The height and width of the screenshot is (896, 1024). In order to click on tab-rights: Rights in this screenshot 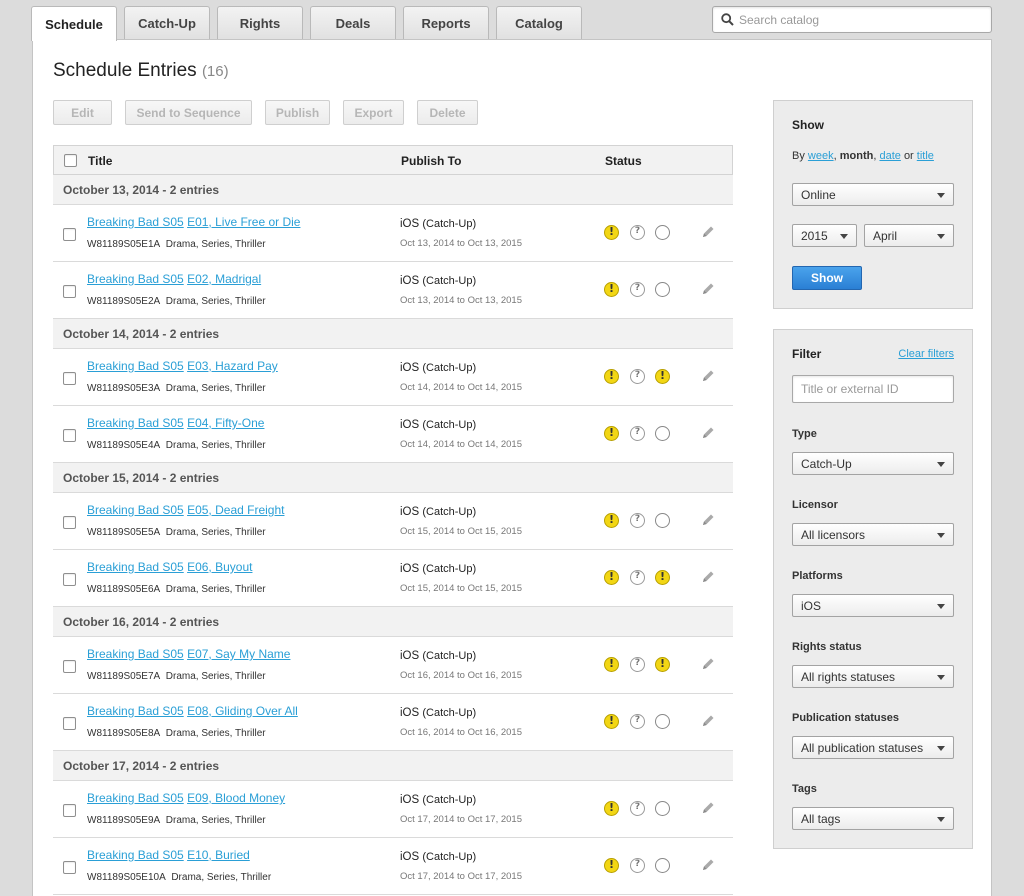, I will do `click(260, 23)`.